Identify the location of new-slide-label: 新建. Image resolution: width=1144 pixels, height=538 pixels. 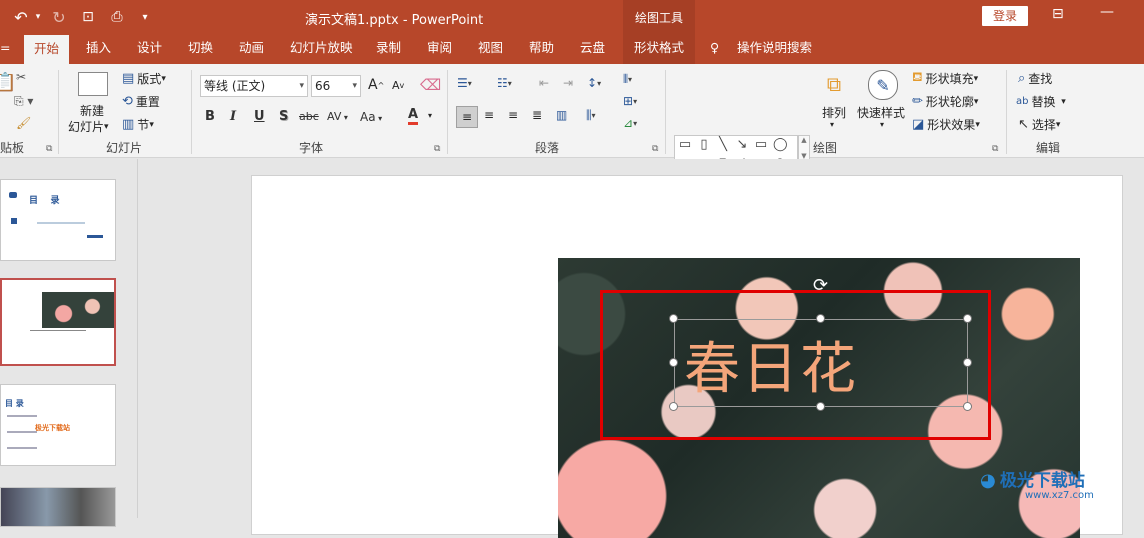
(92, 110).